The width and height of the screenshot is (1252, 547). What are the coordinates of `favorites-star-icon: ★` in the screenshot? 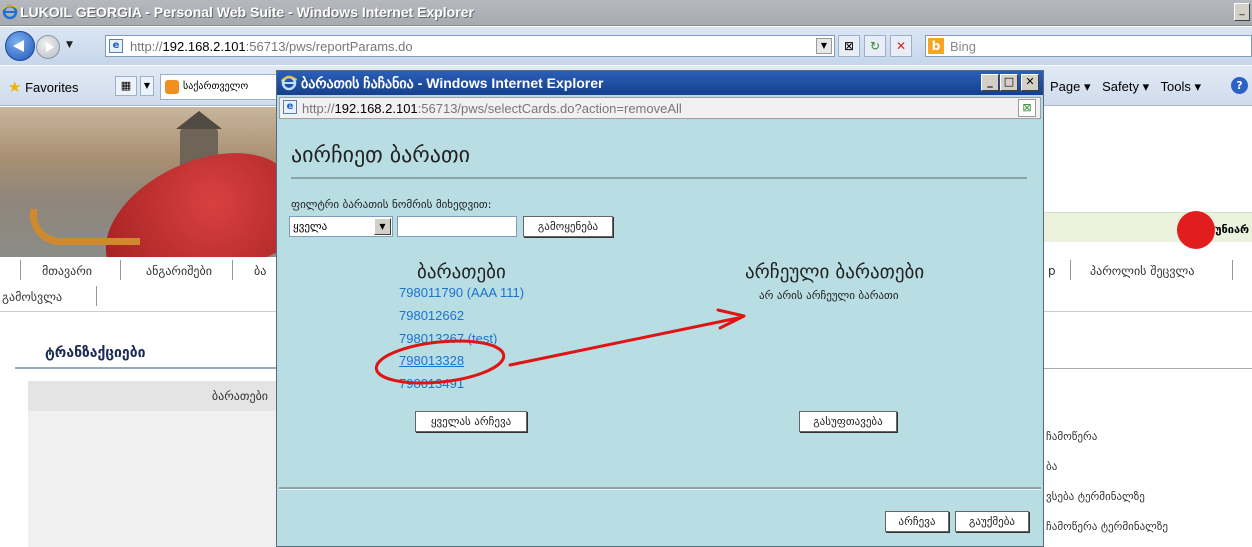 It's located at (15, 87).